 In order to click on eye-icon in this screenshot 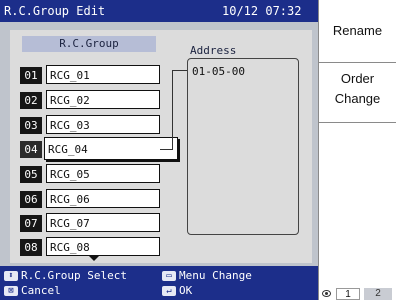, I will do `click(326, 293)`.